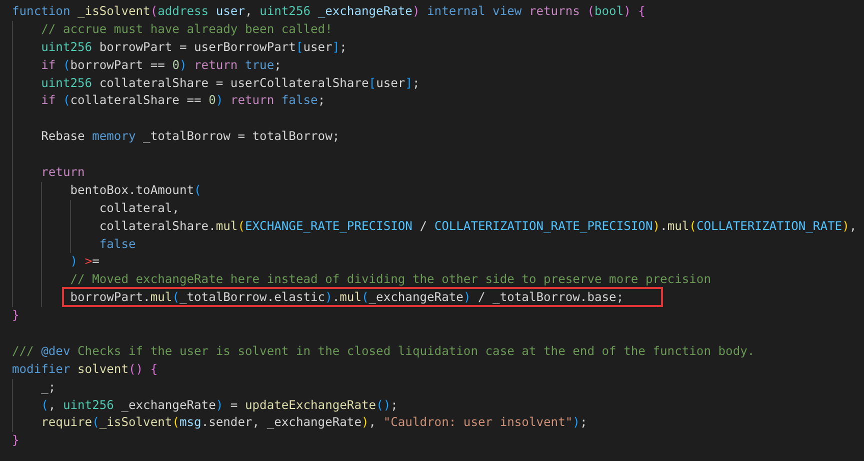 Image resolution: width=864 pixels, height=461 pixels. What do you see at coordinates (85, 261) in the screenshot?
I see `code-line: ) >=` at bounding box center [85, 261].